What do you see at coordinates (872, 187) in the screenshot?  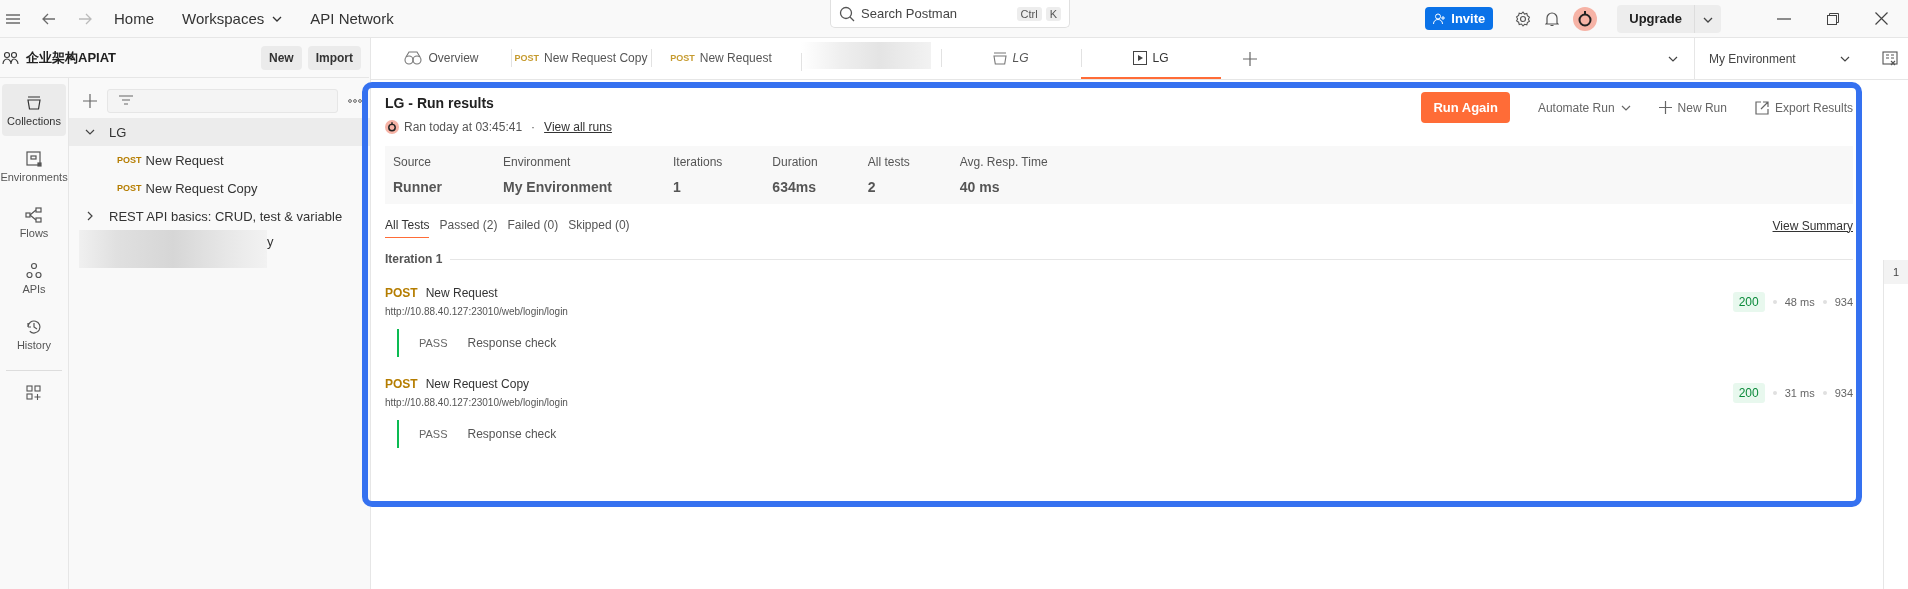 I see `stat-value: 2` at bounding box center [872, 187].